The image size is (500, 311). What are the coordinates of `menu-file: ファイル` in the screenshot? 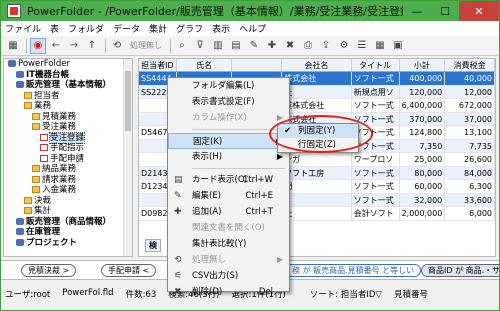 It's located at (23, 28).